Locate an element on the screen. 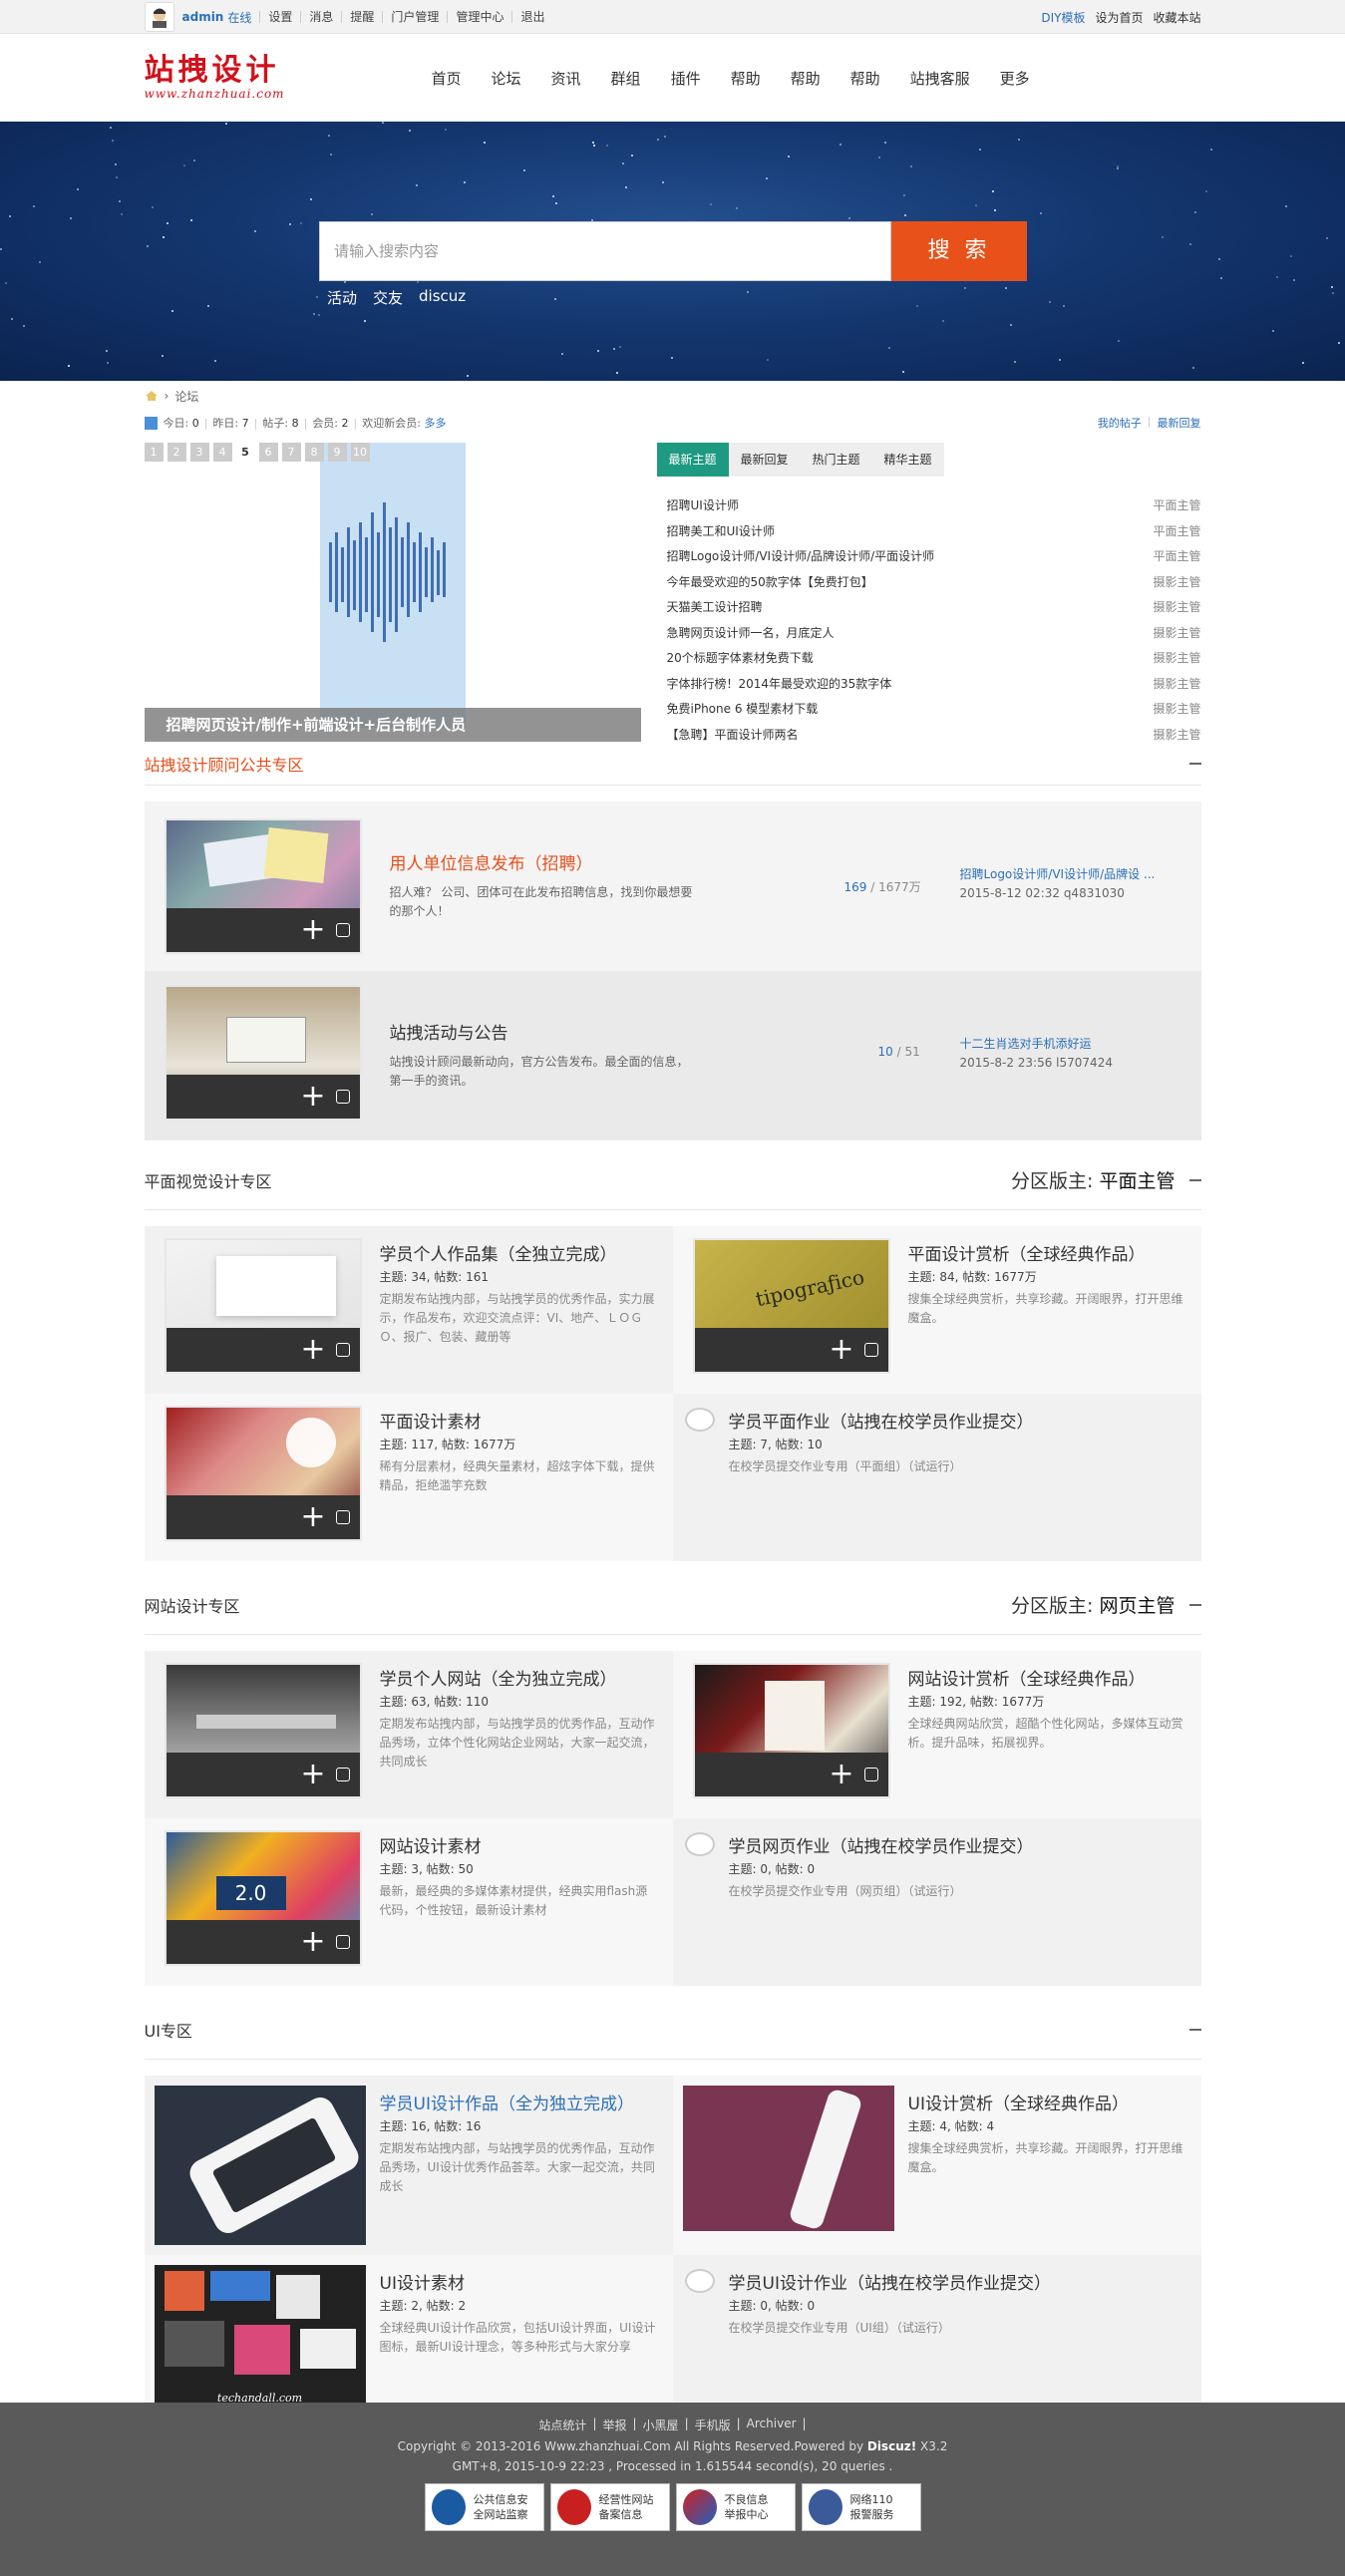 This screenshot has height=2576, width=1345. nav-groups: 群组 is located at coordinates (626, 78).